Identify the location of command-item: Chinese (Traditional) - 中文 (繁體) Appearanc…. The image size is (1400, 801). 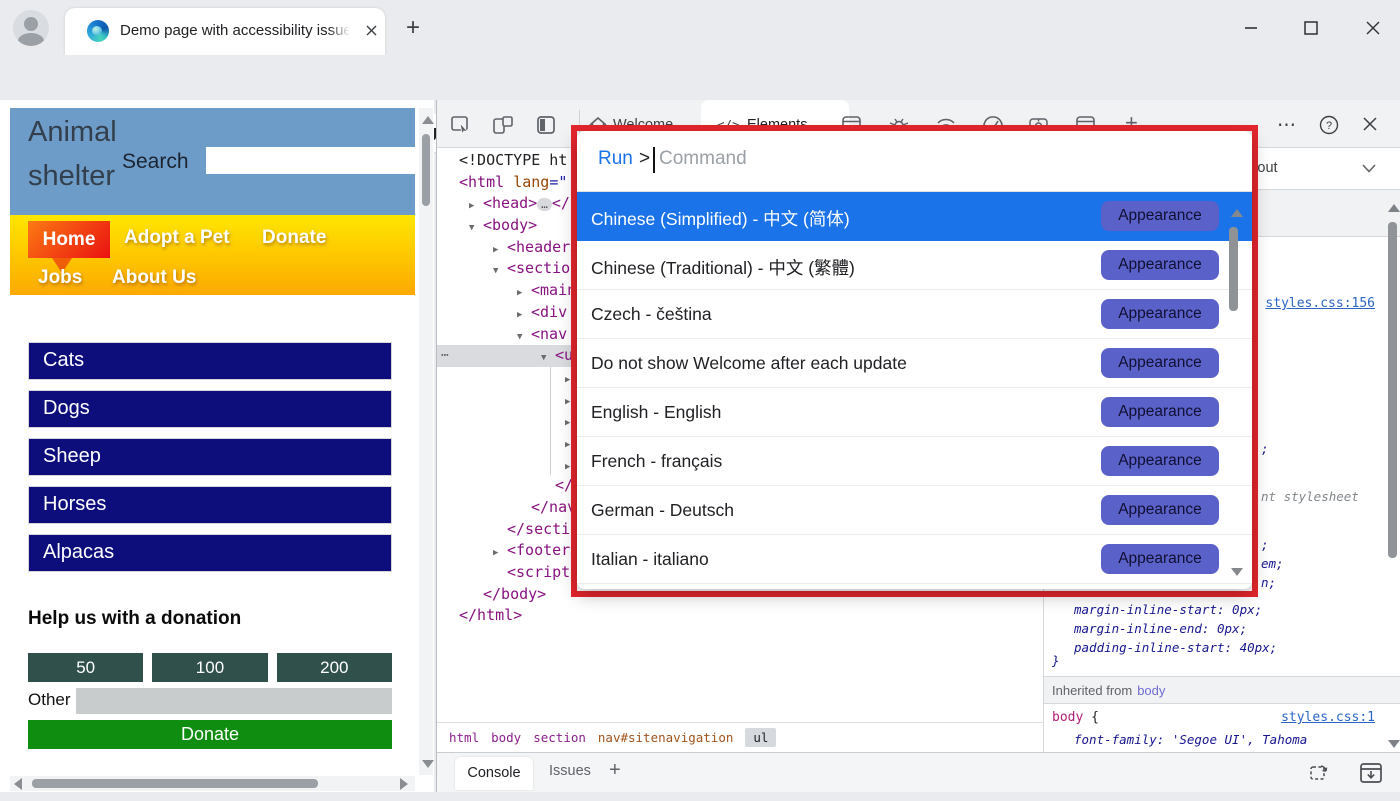
(914, 265).